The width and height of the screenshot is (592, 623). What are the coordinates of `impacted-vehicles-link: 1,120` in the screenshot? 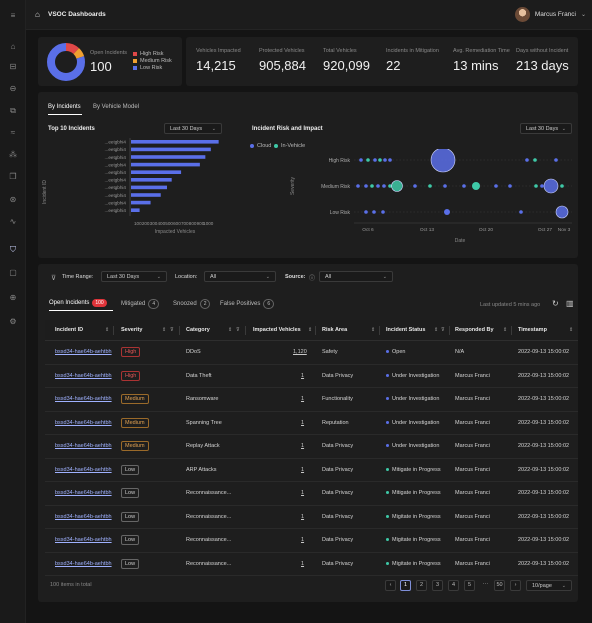 It's located at (300, 352).